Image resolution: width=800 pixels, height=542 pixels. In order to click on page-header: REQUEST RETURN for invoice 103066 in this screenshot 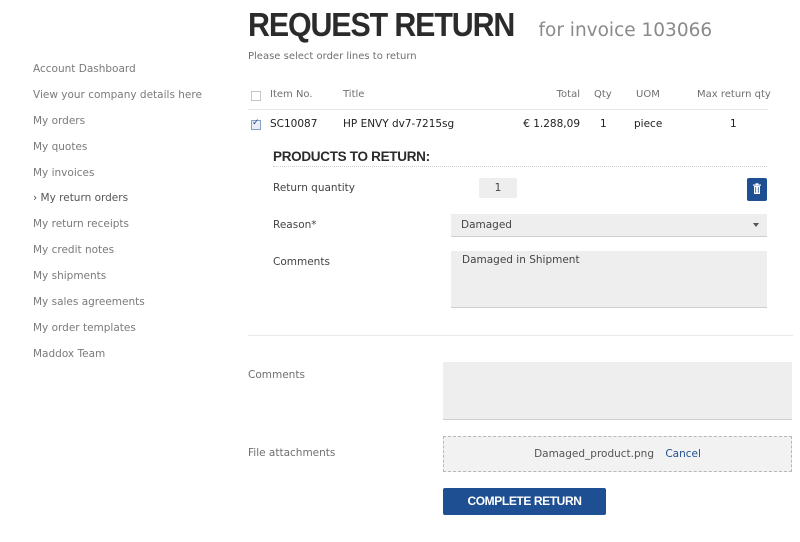, I will do `click(480, 25)`.